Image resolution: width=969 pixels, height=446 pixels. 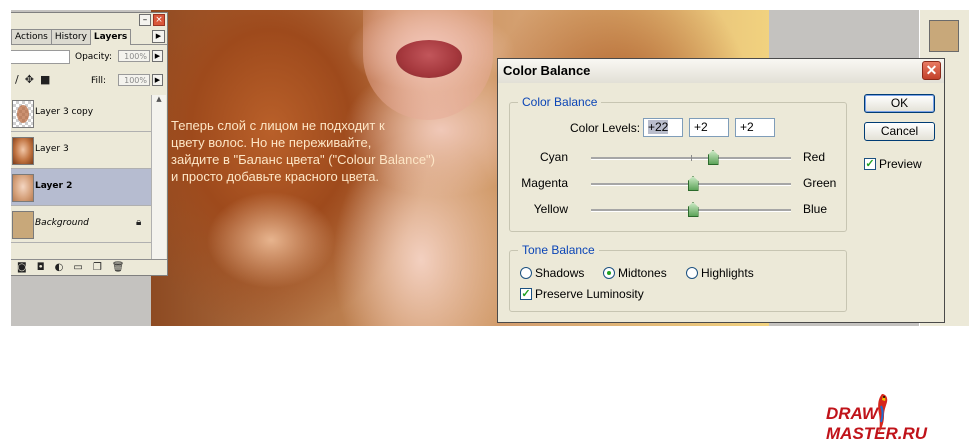 What do you see at coordinates (605, 128) in the screenshot?
I see `color-levels-label: Color Levels:` at bounding box center [605, 128].